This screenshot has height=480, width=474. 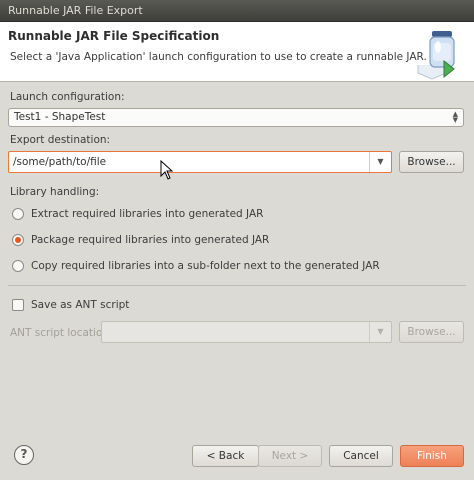 What do you see at coordinates (432, 456) in the screenshot?
I see `finish-button: Finish` at bounding box center [432, 456].